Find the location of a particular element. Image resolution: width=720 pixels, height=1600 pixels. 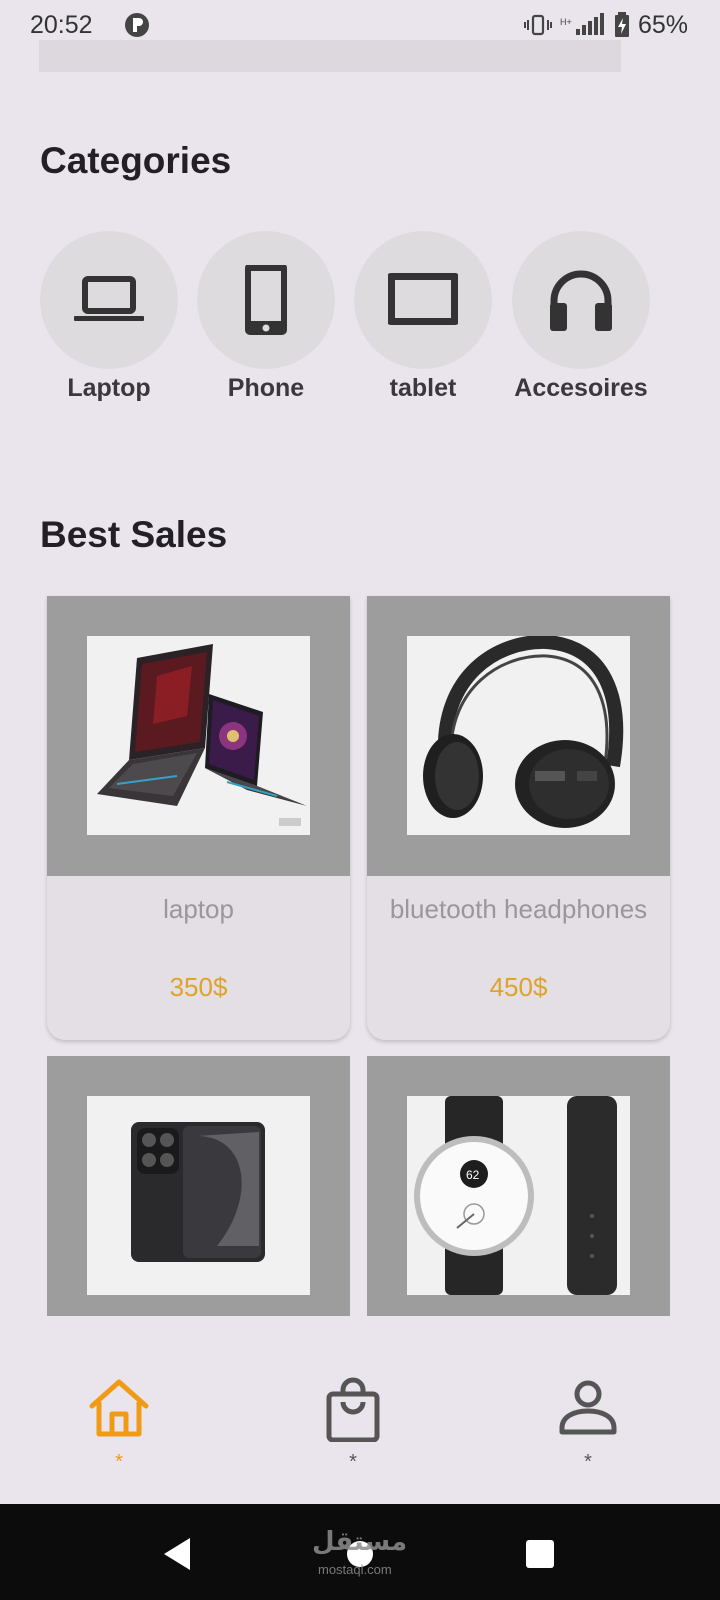

recents-icon is located at coordinates (540, 1554).